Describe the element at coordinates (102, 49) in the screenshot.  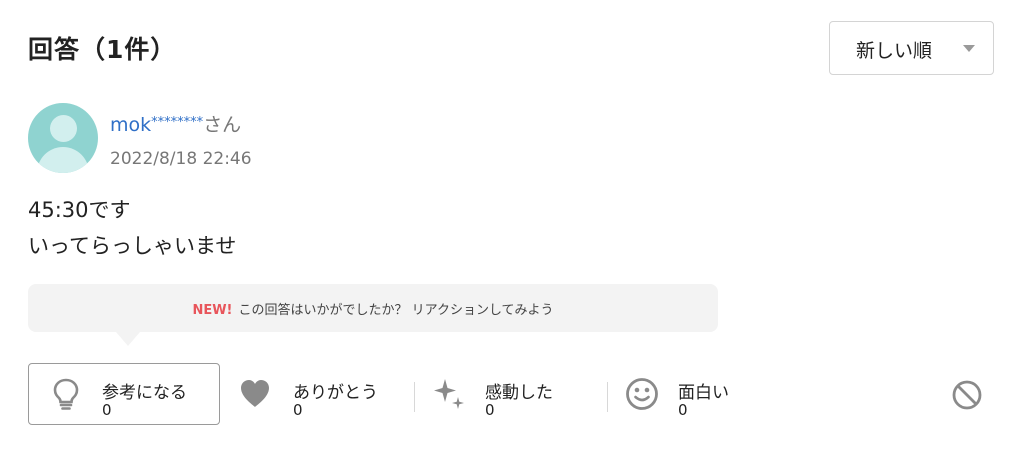
I see `page-title: 回答（1件）` at that location.